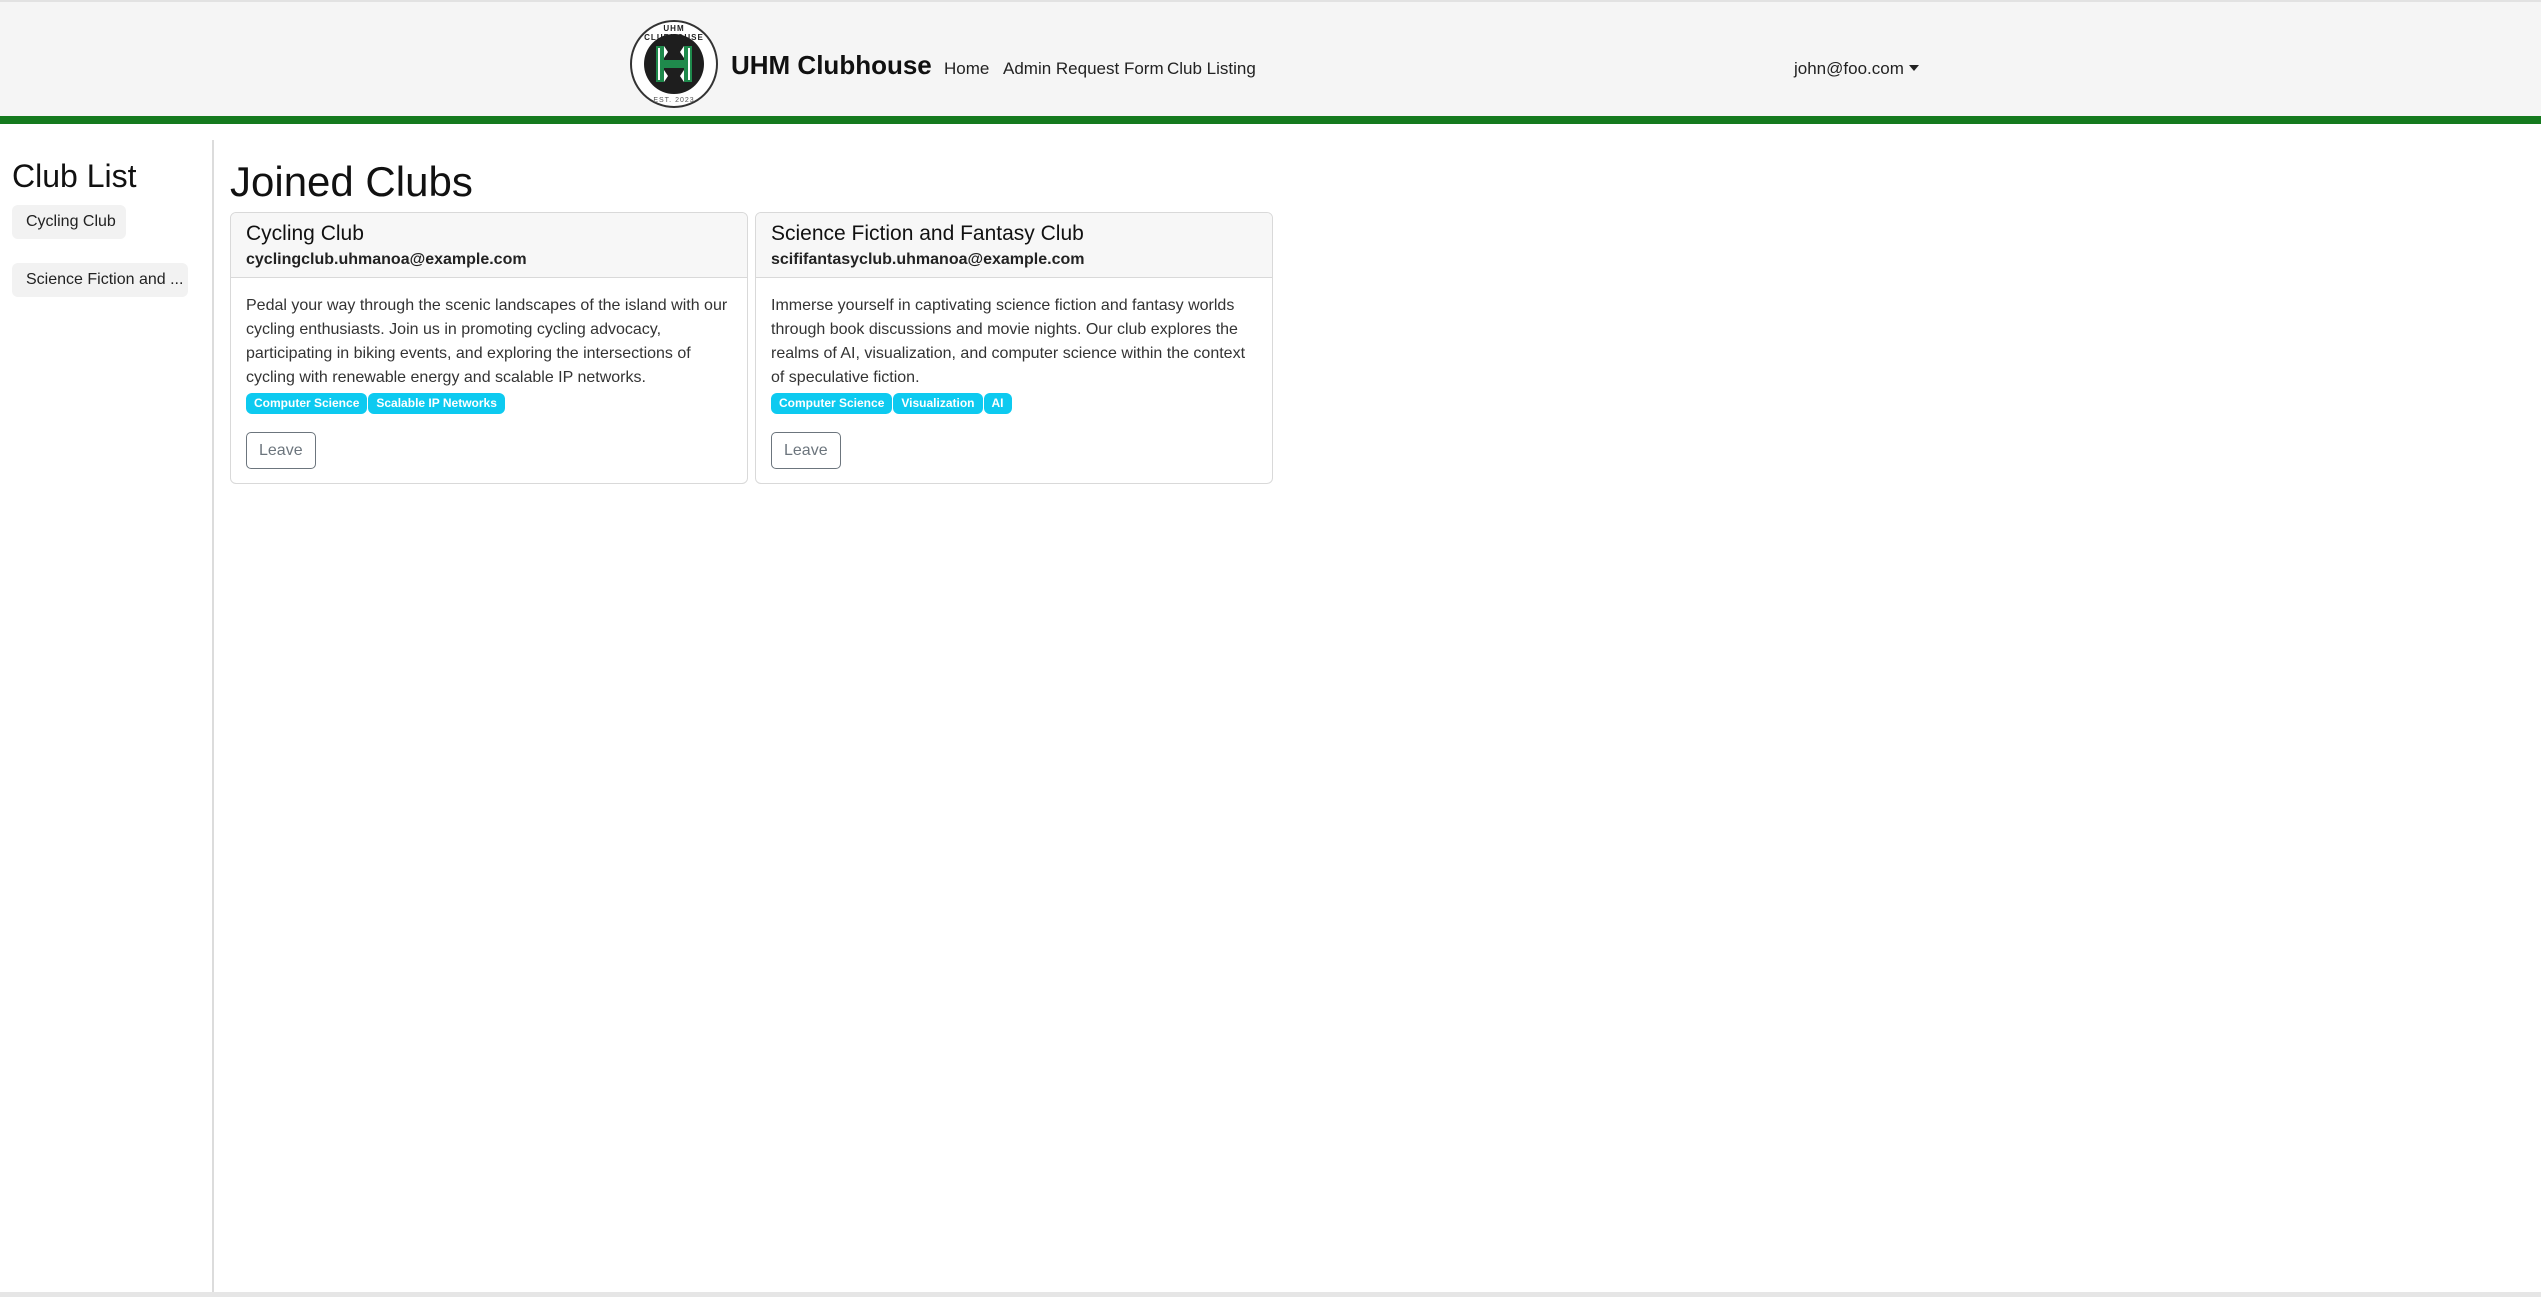  I want to click on tag-badge: Visualization, so click(938, 403).